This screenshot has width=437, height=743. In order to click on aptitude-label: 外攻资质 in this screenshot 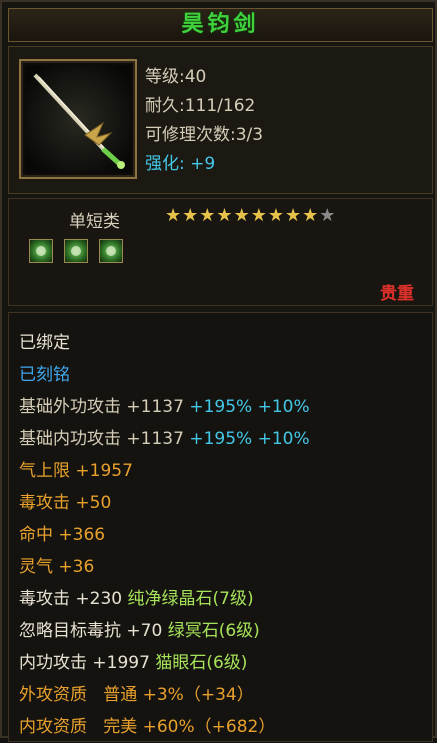, I will do `click(53, 695)`.